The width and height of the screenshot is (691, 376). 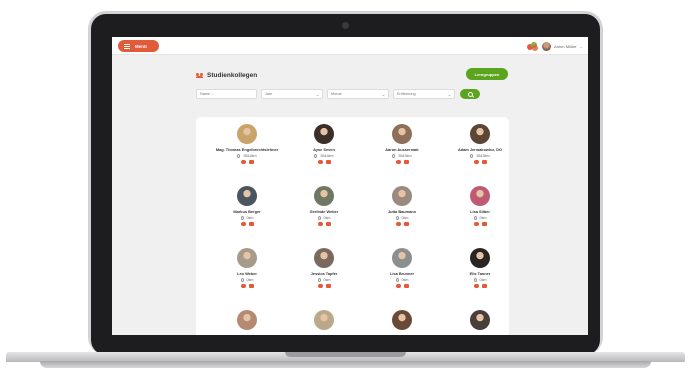 I want to click on year-select: Jahr ⌄, so click(x=292, y=94).